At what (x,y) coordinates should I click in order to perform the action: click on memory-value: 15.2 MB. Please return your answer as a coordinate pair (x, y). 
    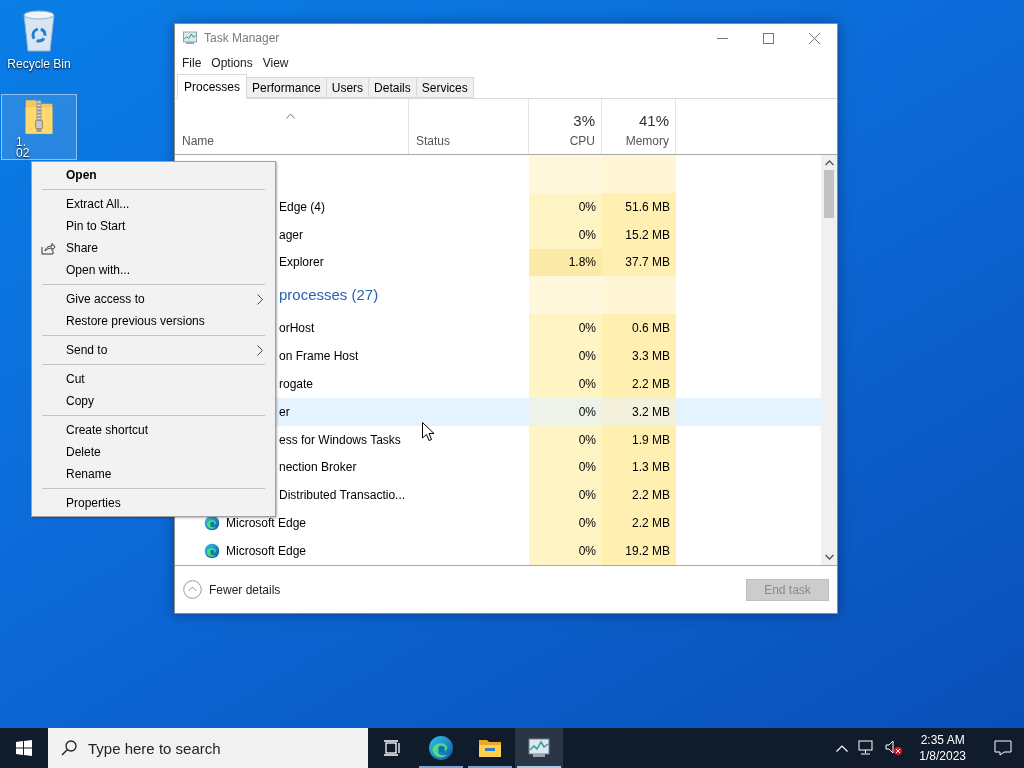
    Looking at the image, I should click on (639, 234).